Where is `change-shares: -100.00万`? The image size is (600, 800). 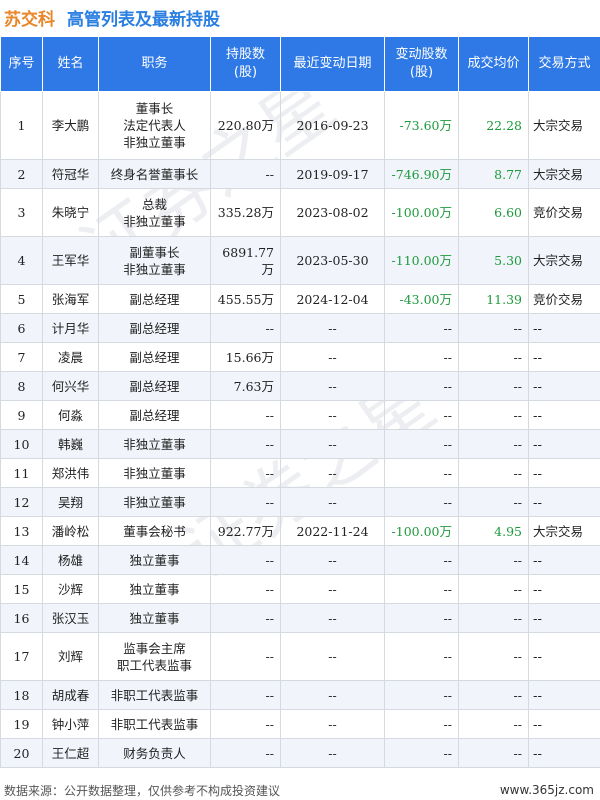
change-shares: -100.00万 is located at coordinates (421, 531).